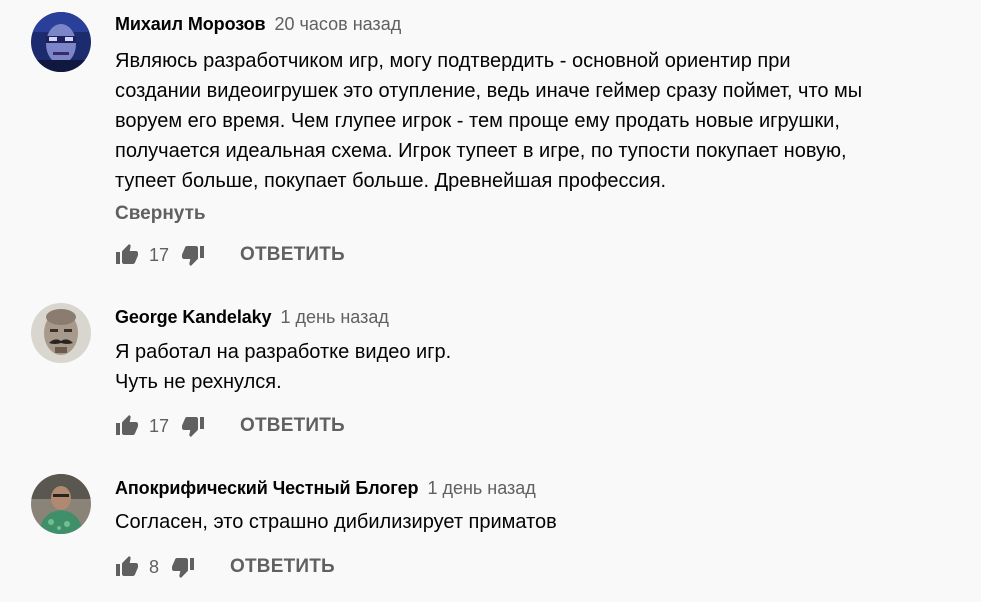  I want to click on comment-header: Михаил Морозов 20 часов назад, so click(258, 24).